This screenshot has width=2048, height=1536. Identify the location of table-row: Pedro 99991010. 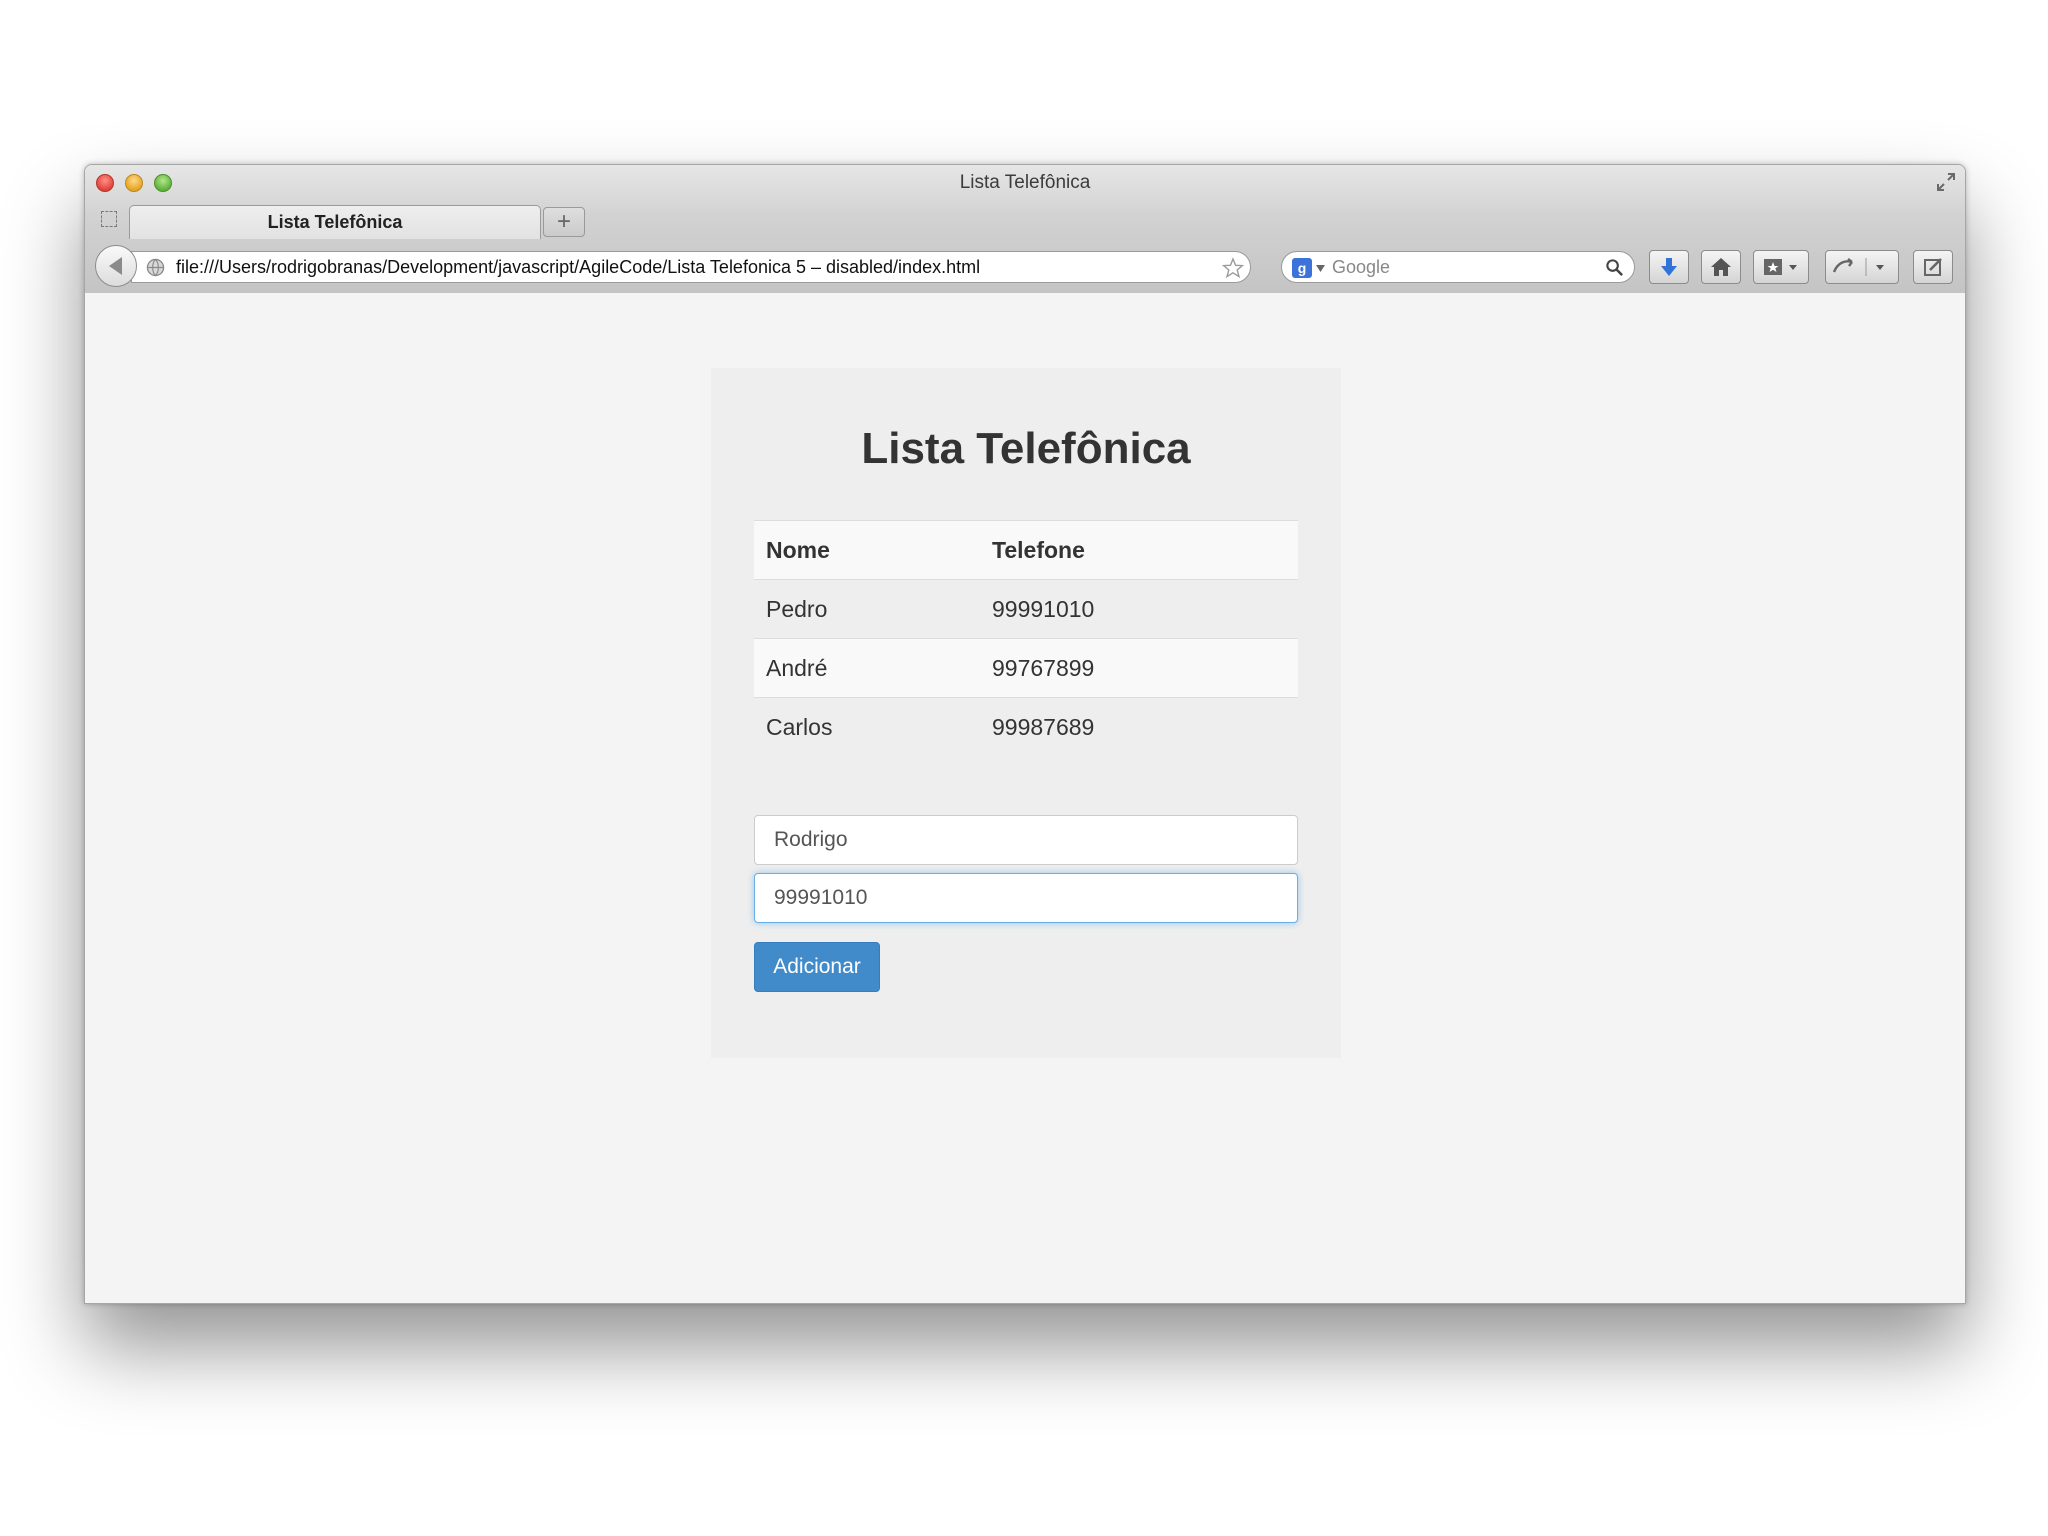
(1026, 609).